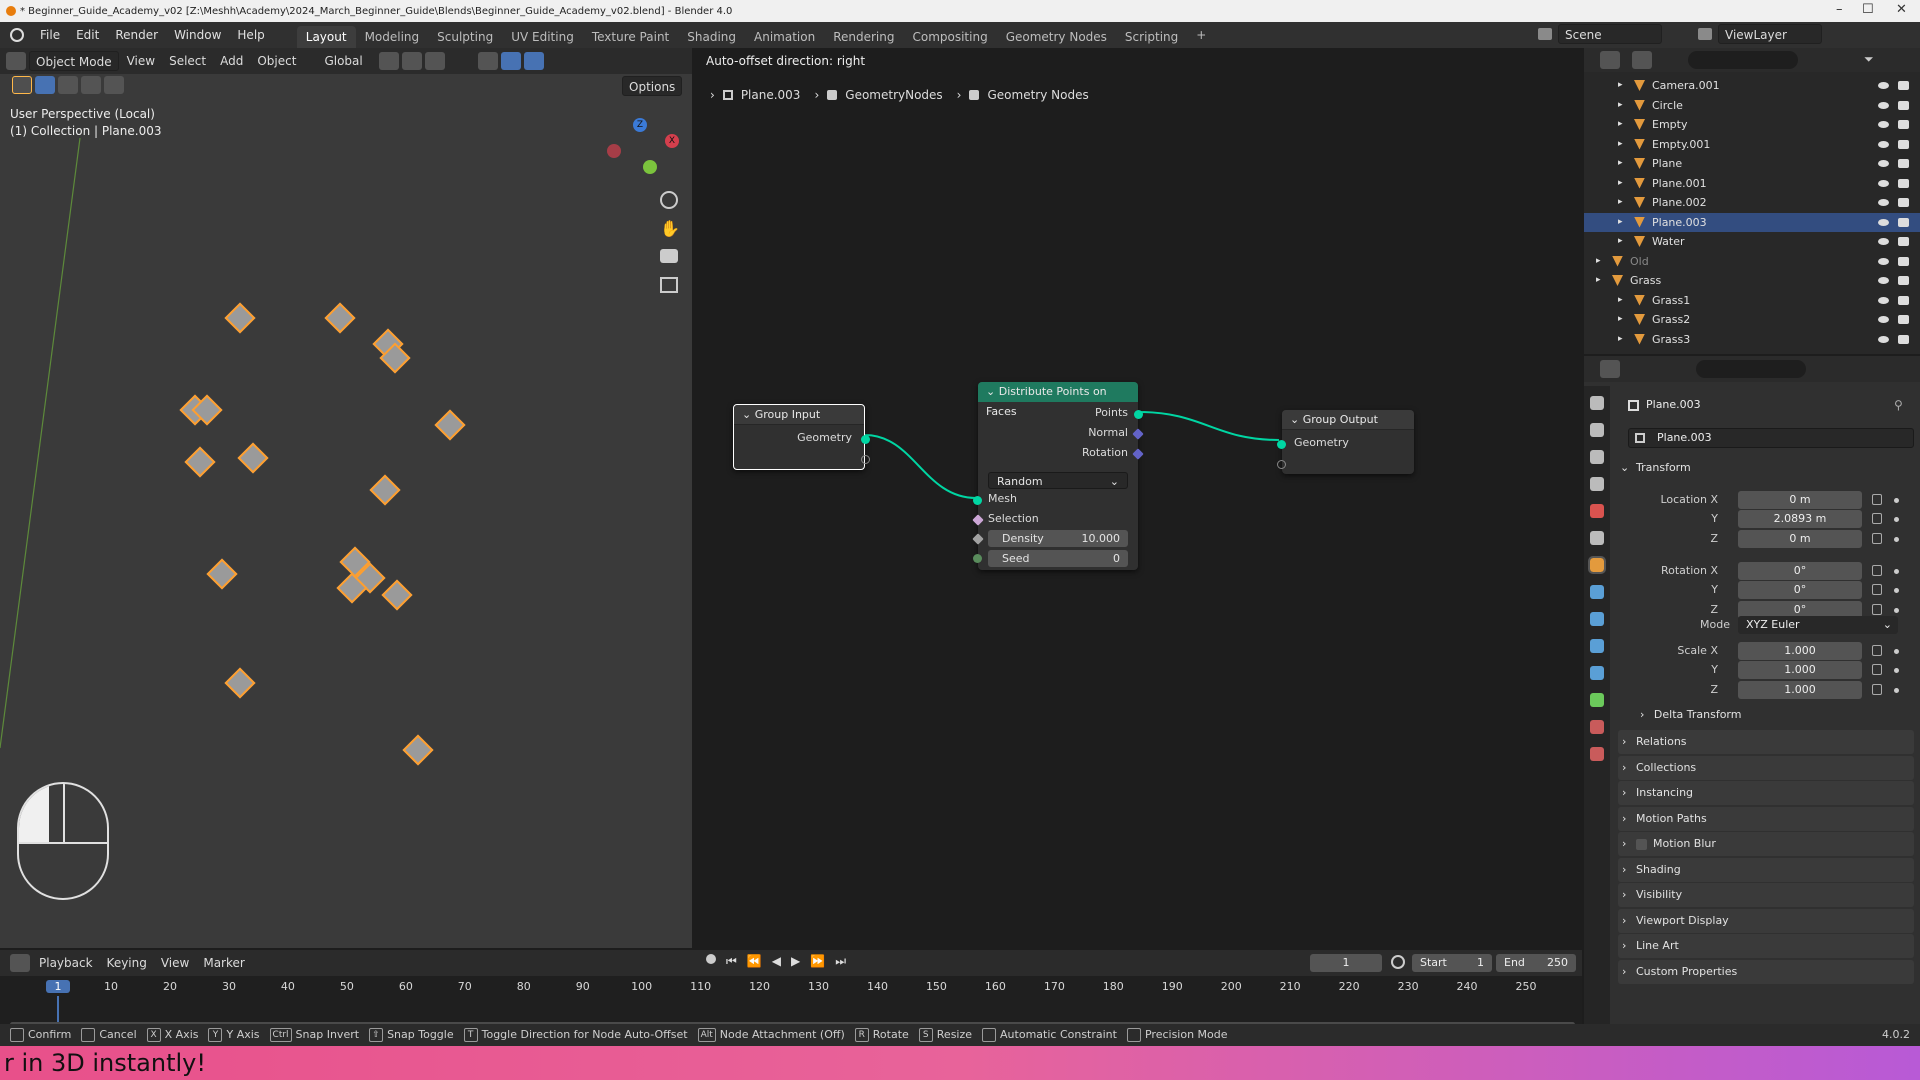 This screenshot has height=1080, width=1920. Describe the element at coordinates (1752, 300) in the screenshot. I see `outliner-item: ▸ Grass1` at that location.